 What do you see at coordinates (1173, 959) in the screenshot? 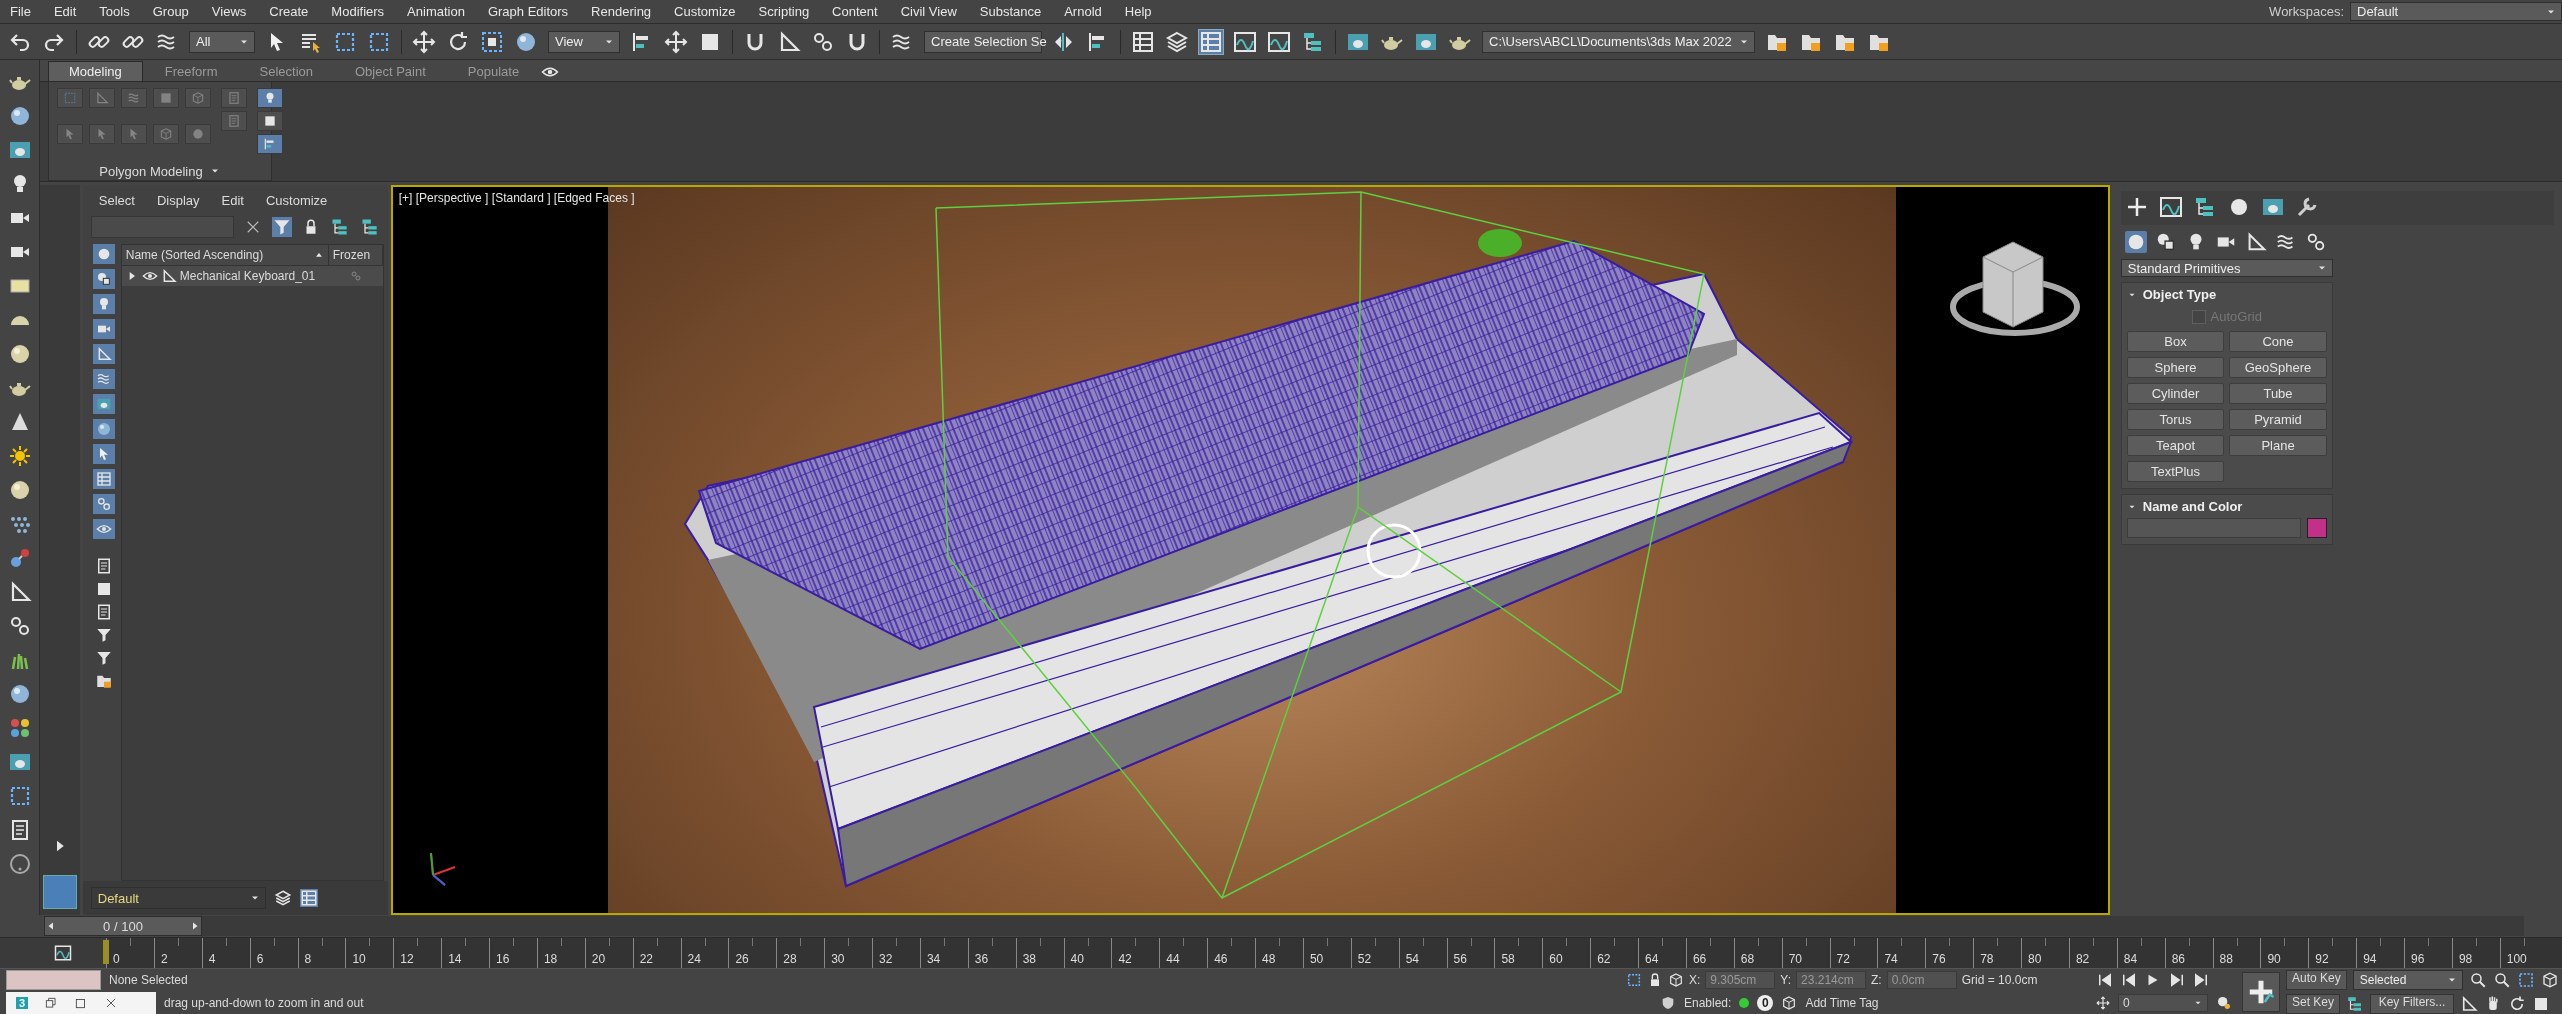
I see `tick-label: 44` at bounding box center [1173, 959].